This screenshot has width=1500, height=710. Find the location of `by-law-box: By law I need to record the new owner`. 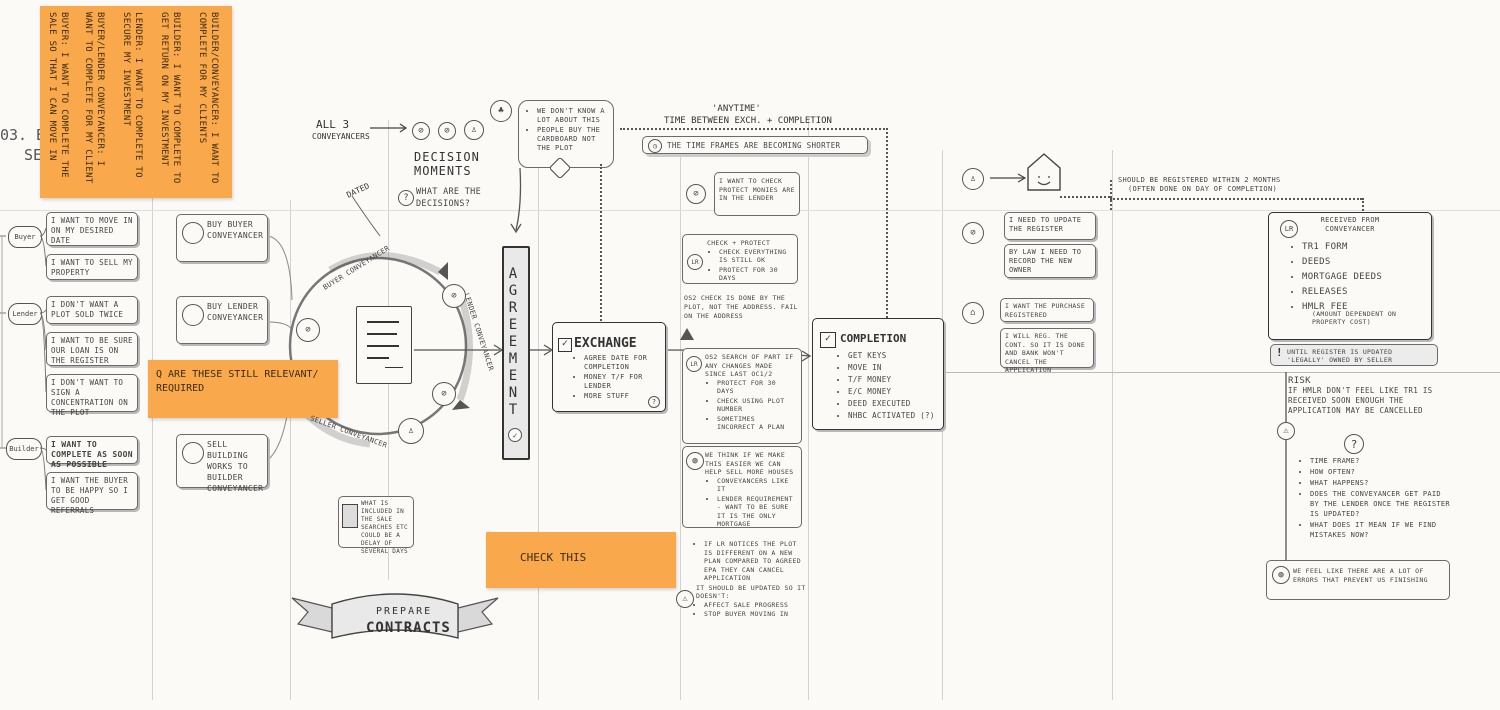

by-law-box: By law I need to record the new owner is located at coordinates (1050, 261).